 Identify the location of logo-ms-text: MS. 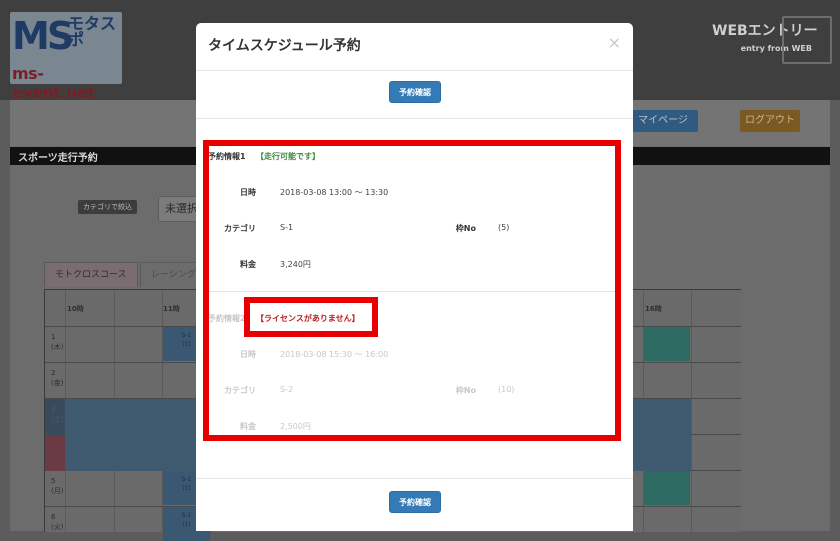
(43, 36).